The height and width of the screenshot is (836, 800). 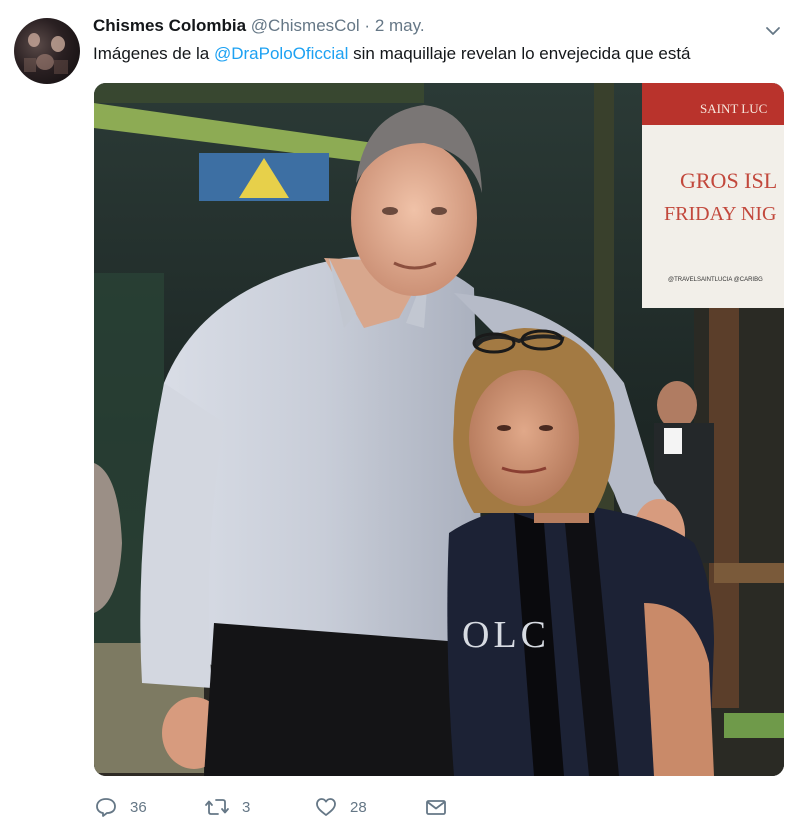 I want to click on mention-link: @DraPoloOficcial, so click(x=281, y=53).